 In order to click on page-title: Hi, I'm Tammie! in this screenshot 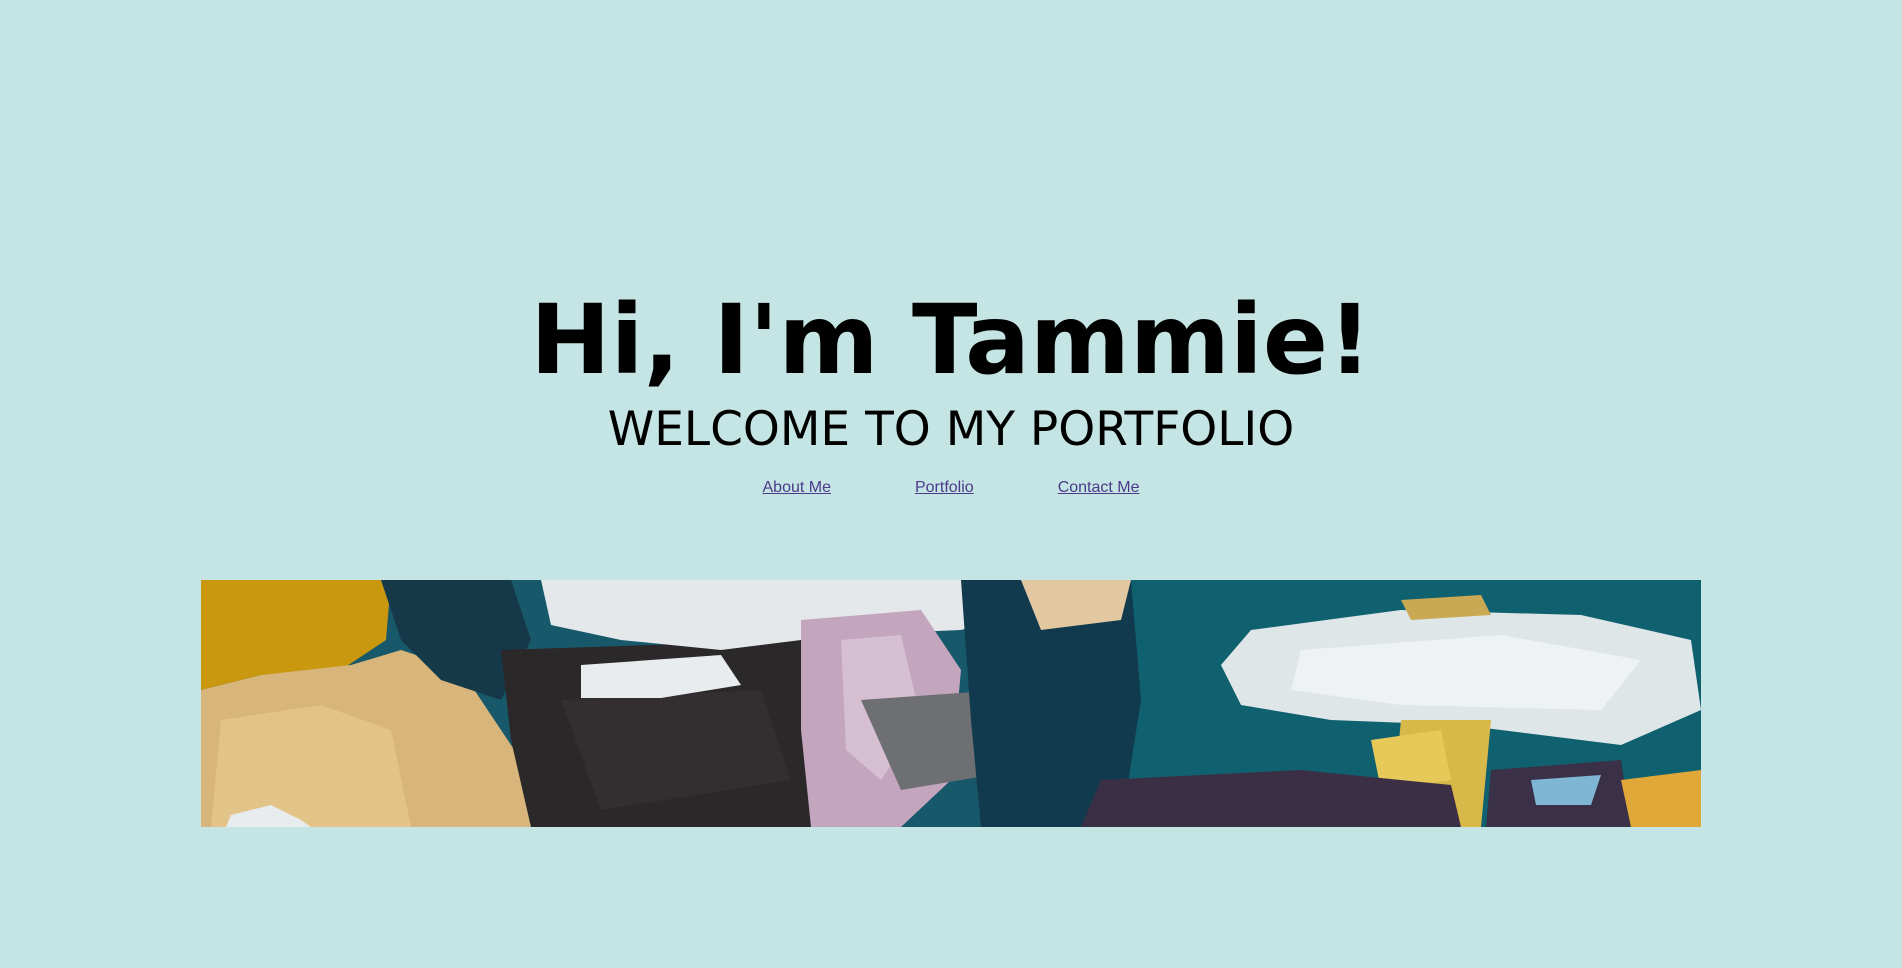, I will do `click(951, 340)`.